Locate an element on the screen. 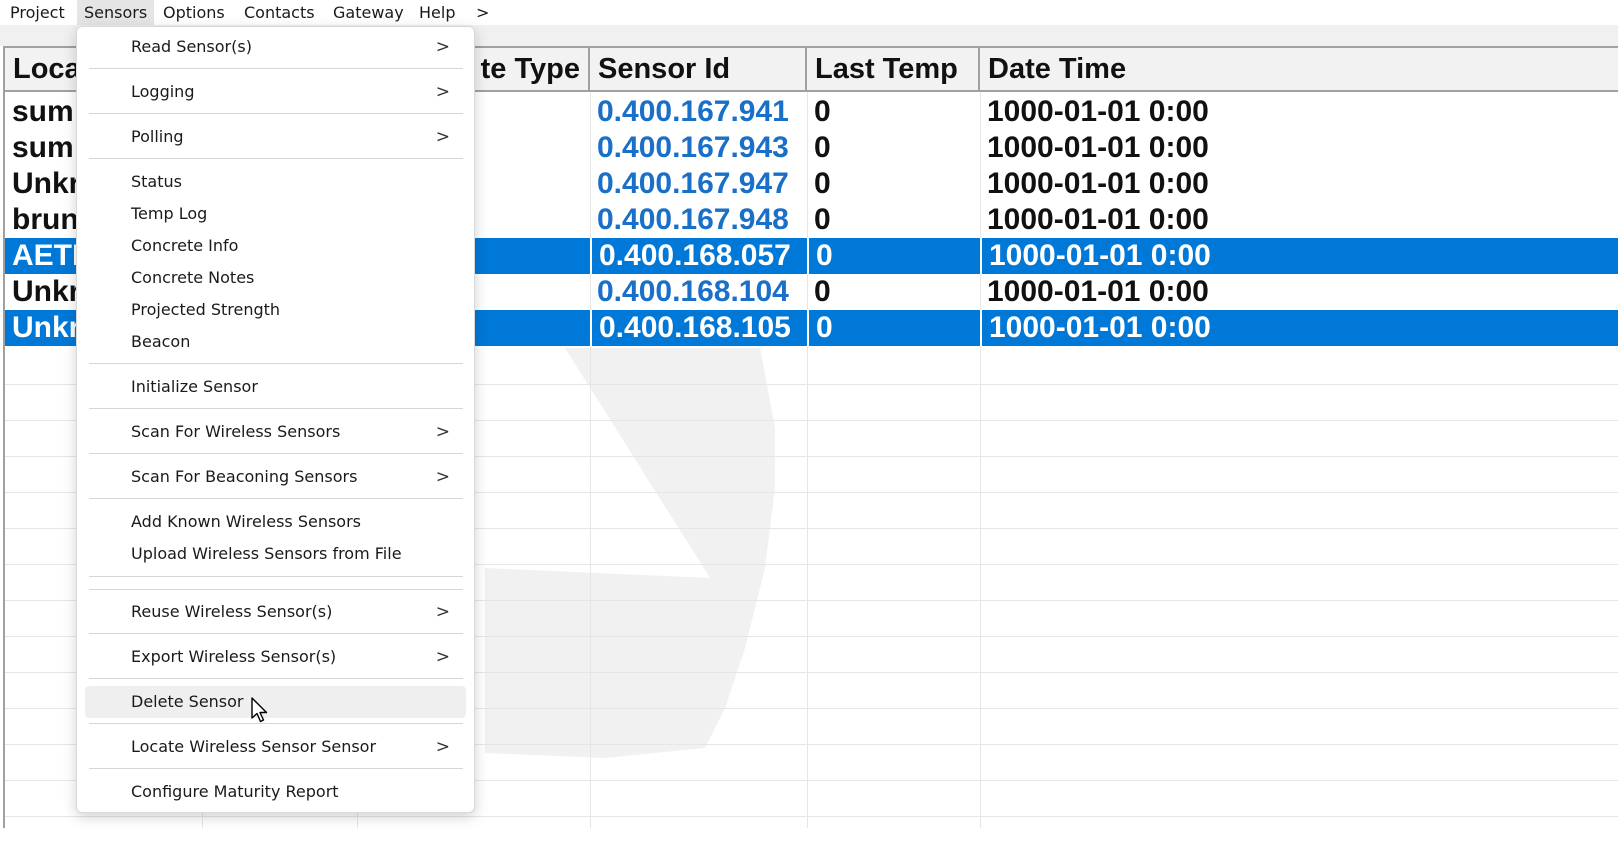 Image resolution: width=1618 pixels, height=852 pixels. menu-item-add-known: Add Known Wireless Sensors is located at coordinates (275, 522).